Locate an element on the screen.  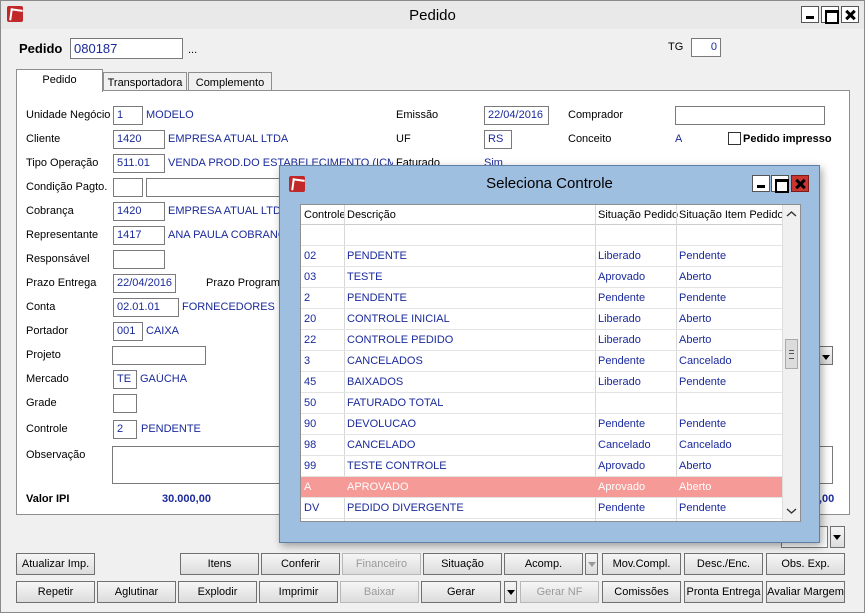
condicao-code-field is located at coordinates (128, 187).